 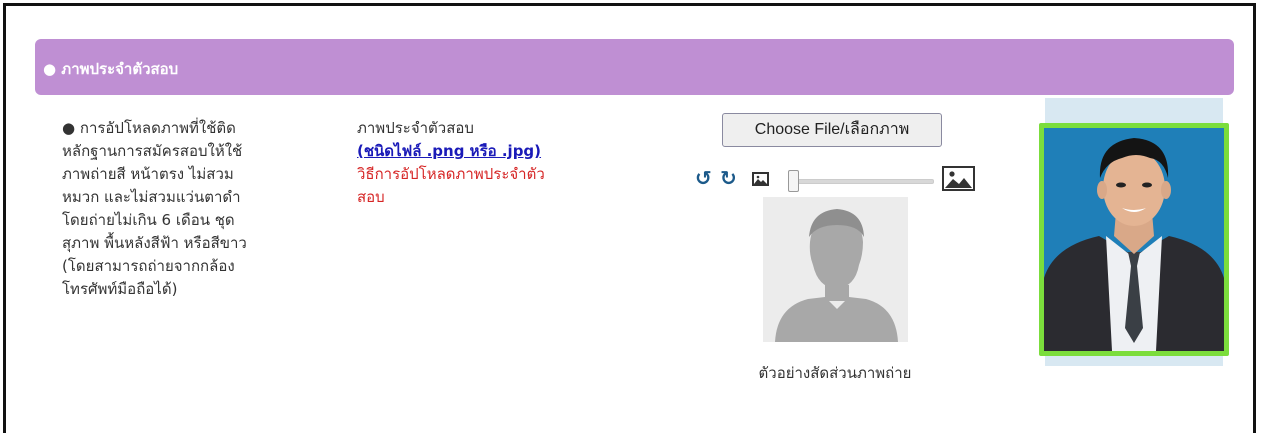 What do you see at coordinates (835, 373) in the screenshot?
I see `sample-photo-caption: ตัวอย่างสัดส่วนภาพถ่าย` at bounding box center [835, 373].